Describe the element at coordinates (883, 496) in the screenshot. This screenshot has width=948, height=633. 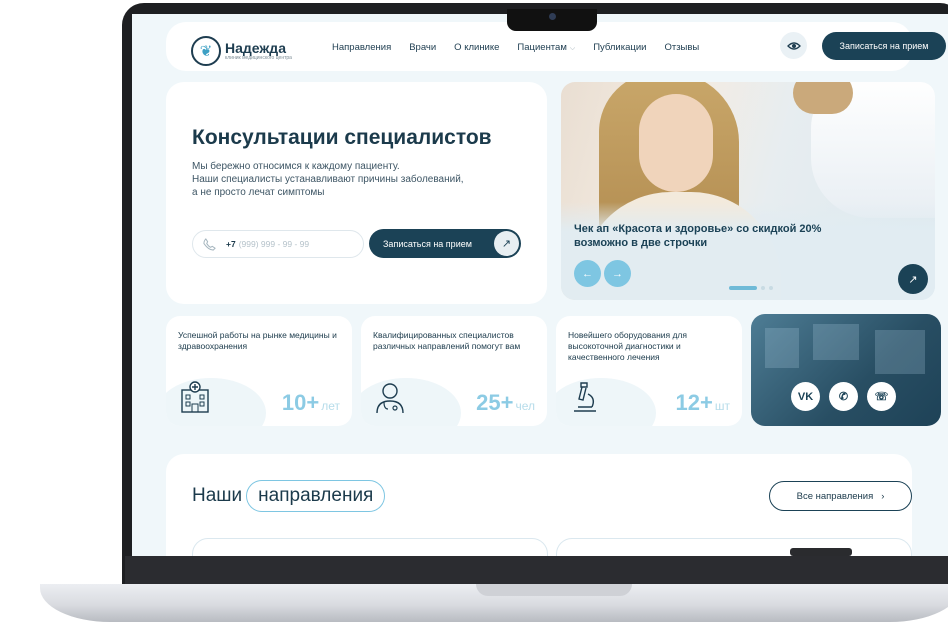
I see `chevron-right-icon: ›` at that location.